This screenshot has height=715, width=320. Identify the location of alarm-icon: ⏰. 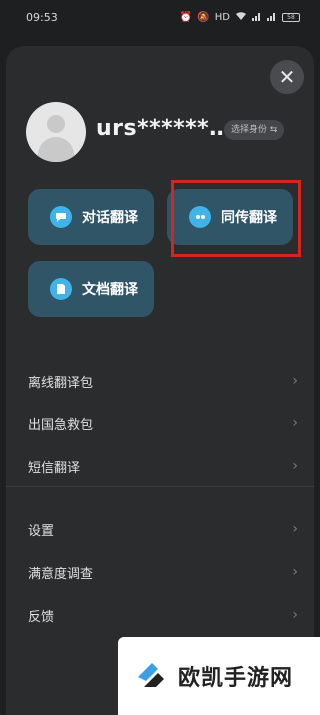
(186, 17).